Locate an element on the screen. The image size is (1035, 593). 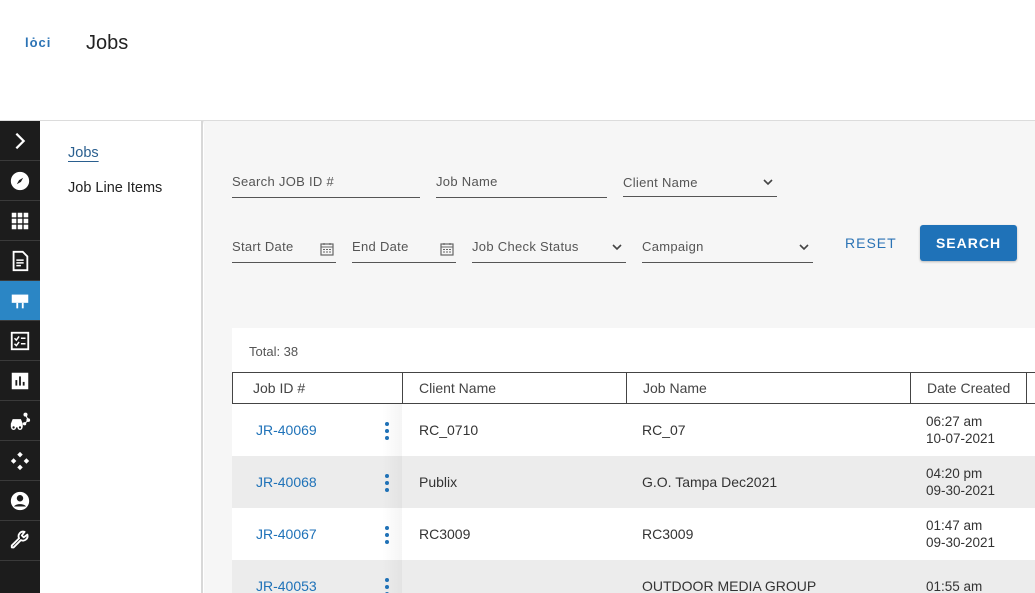
expand-rail-button is located at coordinates (20, 141).